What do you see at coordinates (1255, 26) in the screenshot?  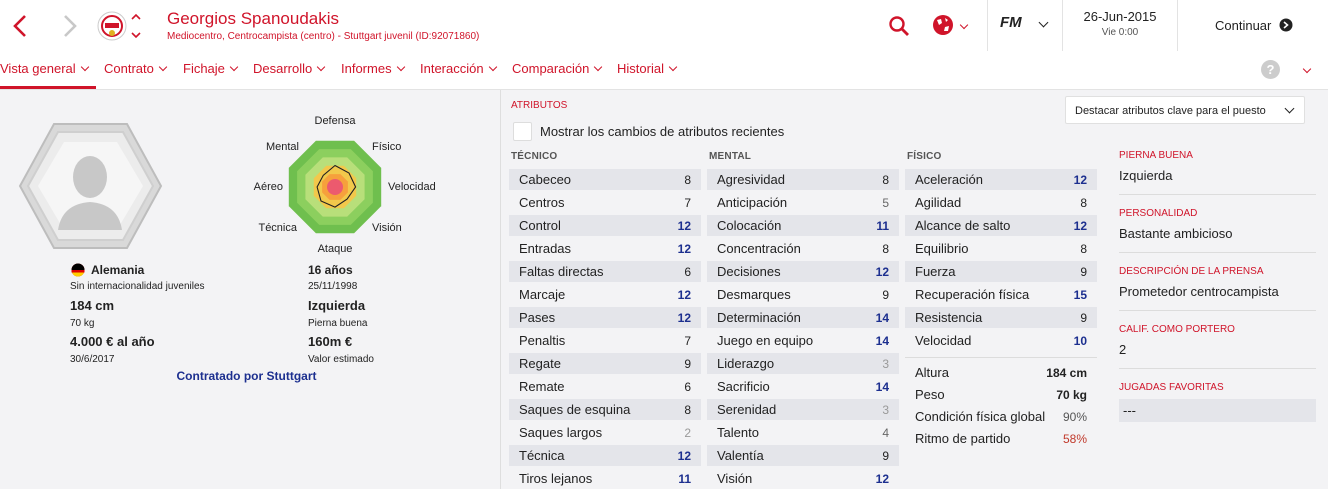 I see `continue-button: Continuar` at bounding box center [1255, 26].